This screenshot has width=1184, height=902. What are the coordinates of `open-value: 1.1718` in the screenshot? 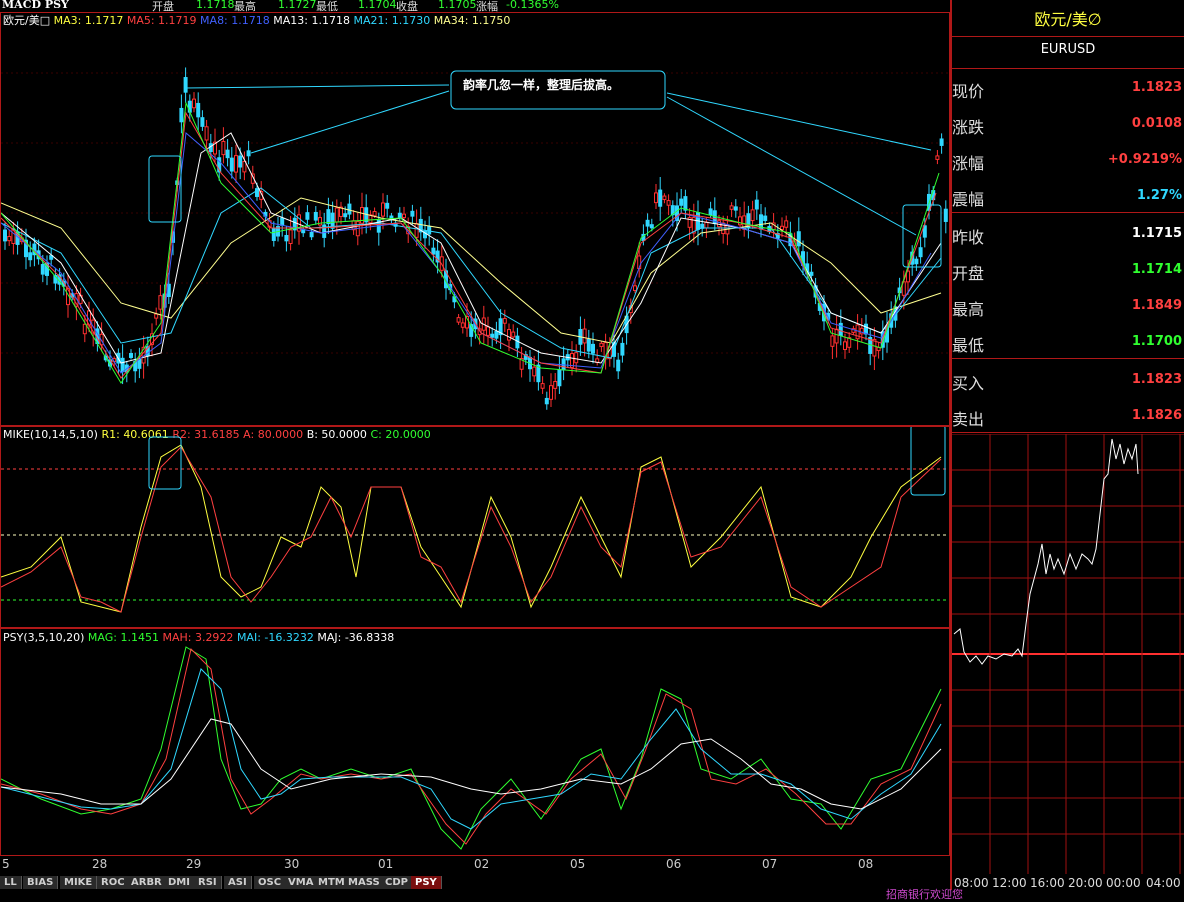 It's located at (215, 5).